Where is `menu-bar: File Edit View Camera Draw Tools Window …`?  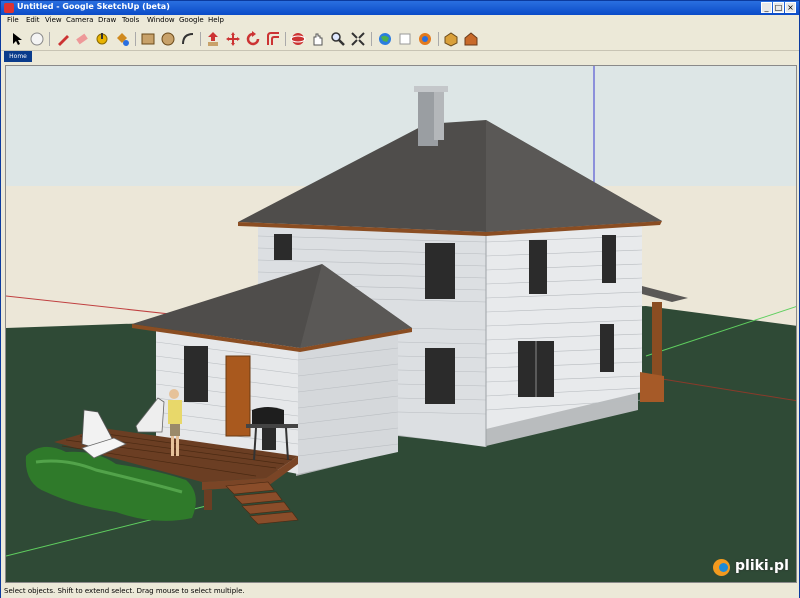
menu-bar: File Edit View Camera Draw Tools Window … is located at coordinates (400, 21).